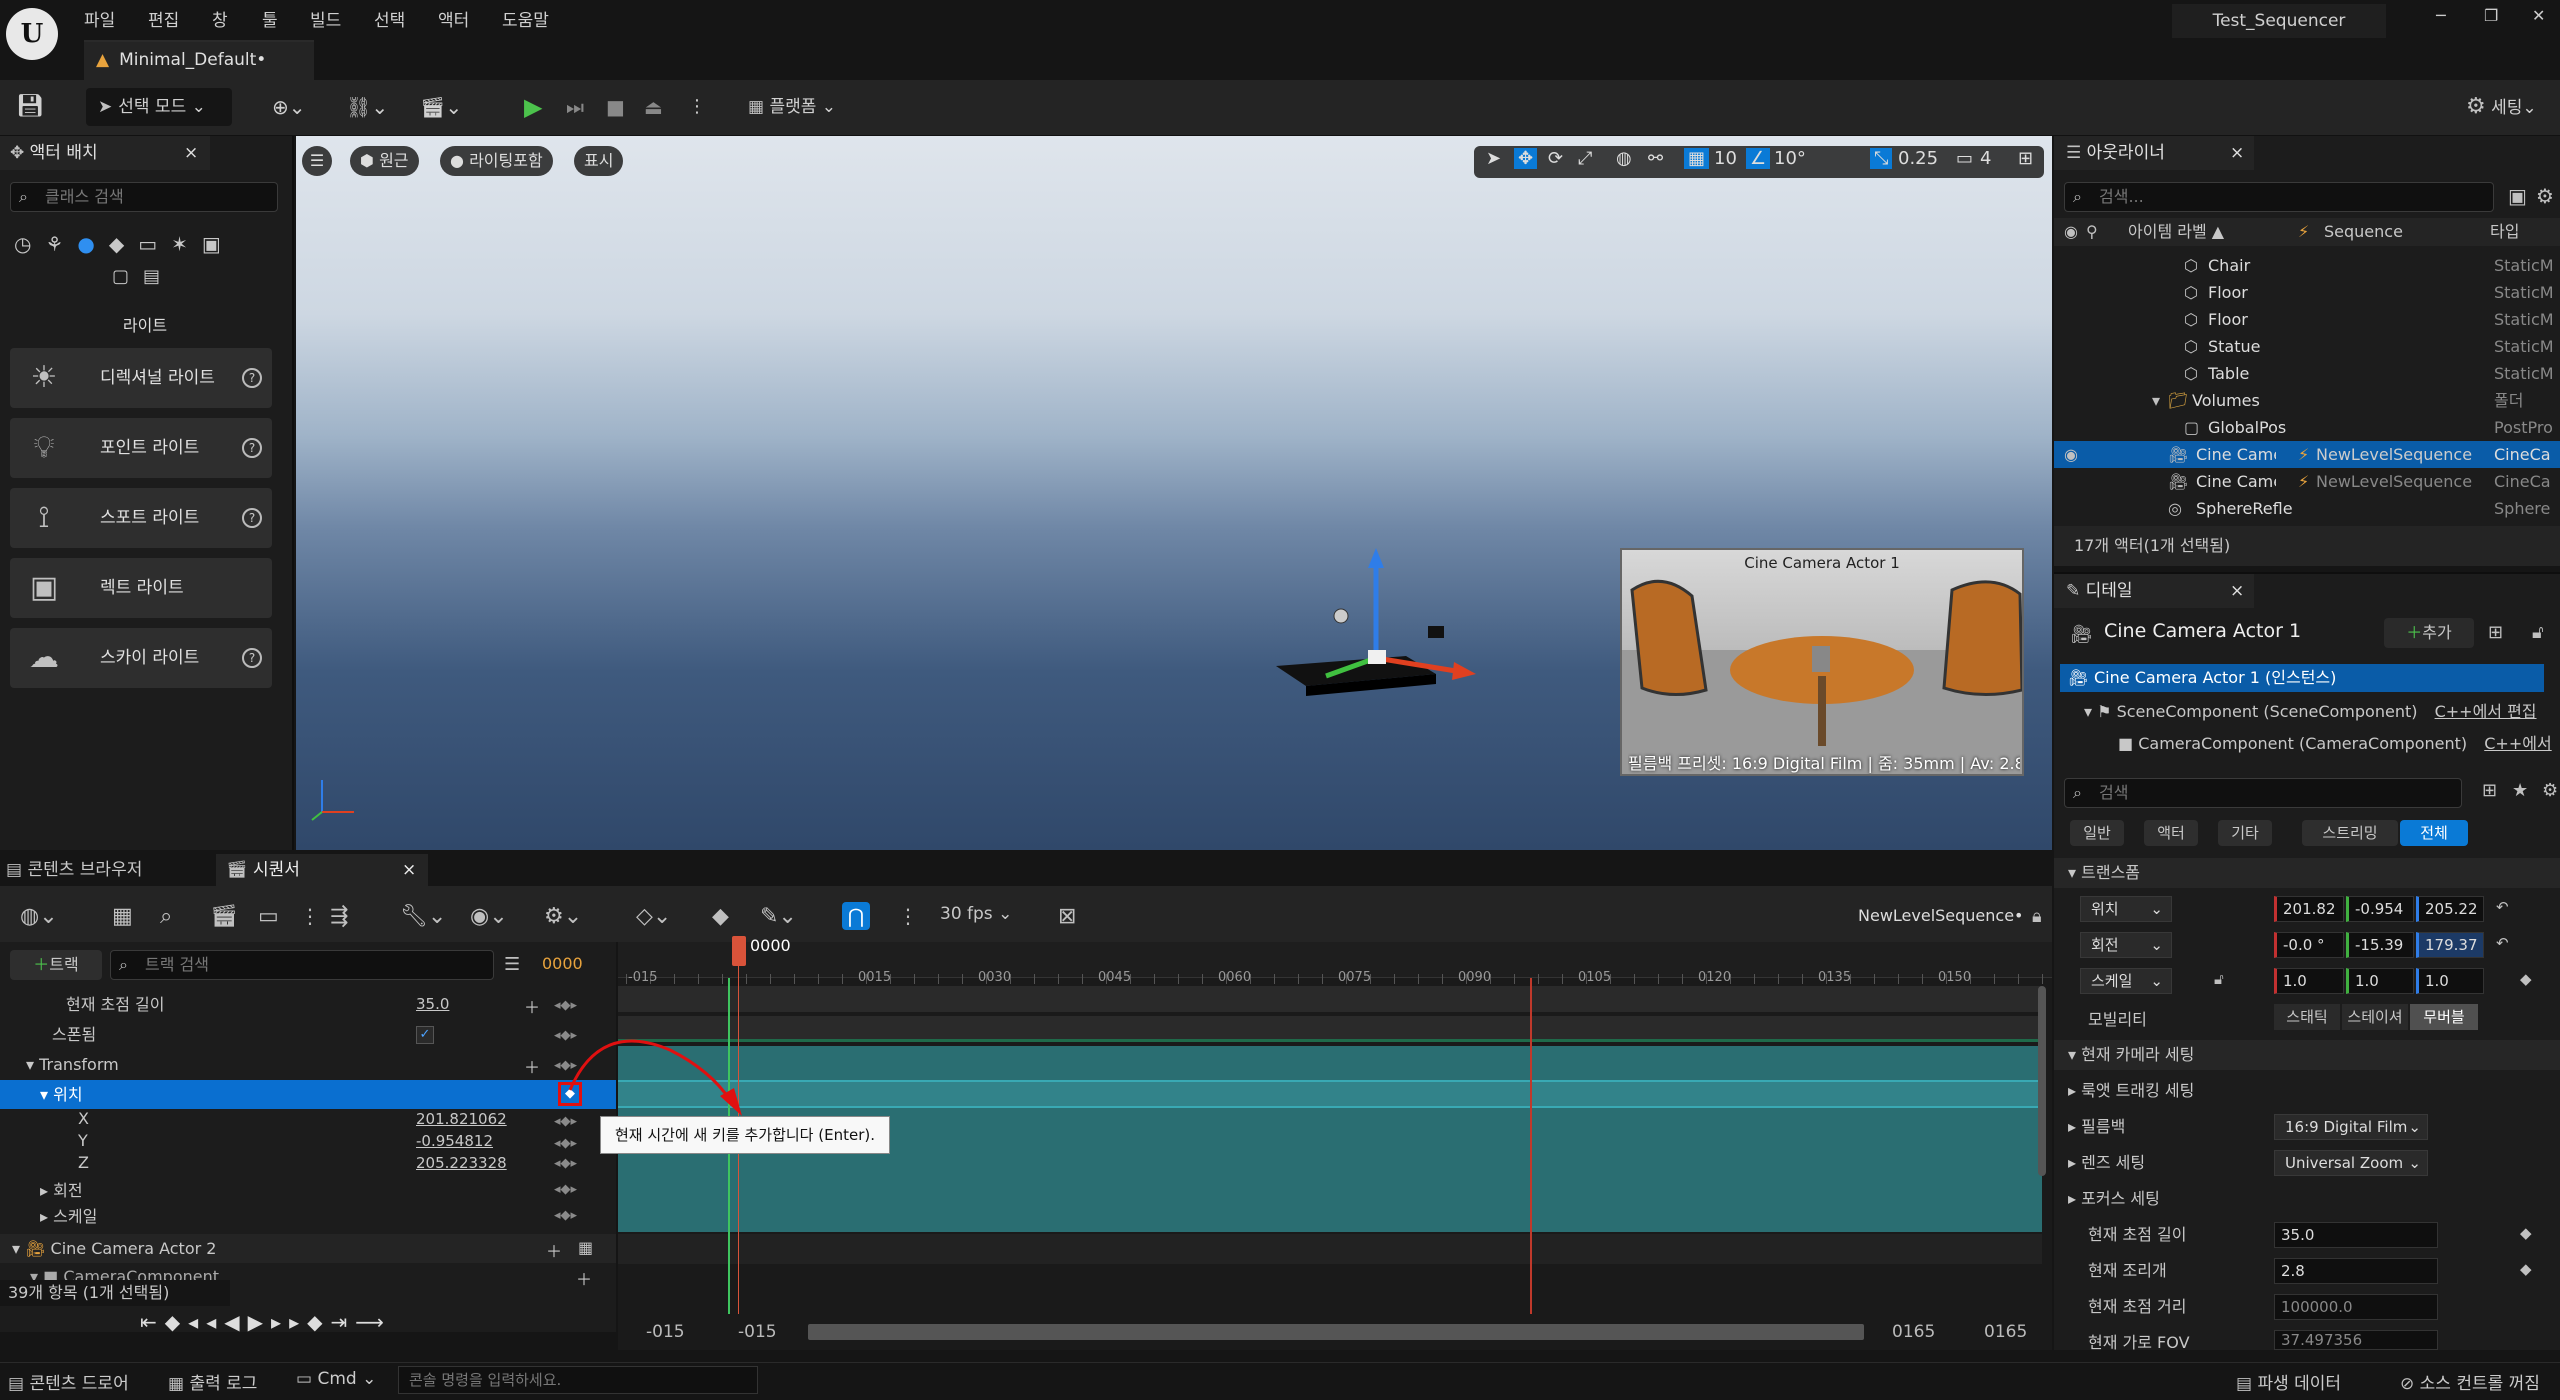 This screenshot has height=1400, width=2560. What do you see at coordinates (1758, 158) in the screenshot?
I see `rotation-snap-icon: ∠` at bounding box center [1758, 158].